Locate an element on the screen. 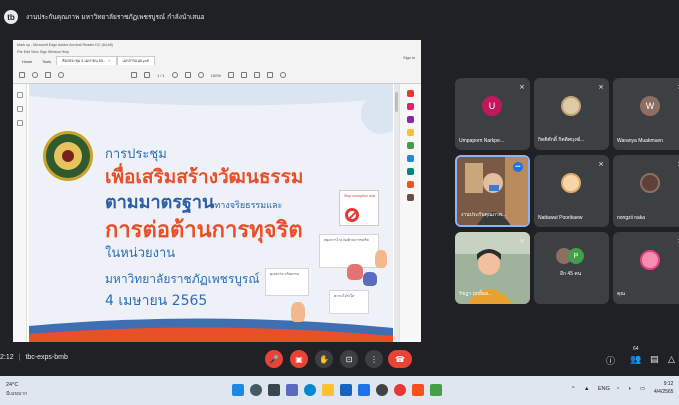 This screenshot has width=679, height=405. tray-app-icon: ▲ is located at coordinates (586, 389).